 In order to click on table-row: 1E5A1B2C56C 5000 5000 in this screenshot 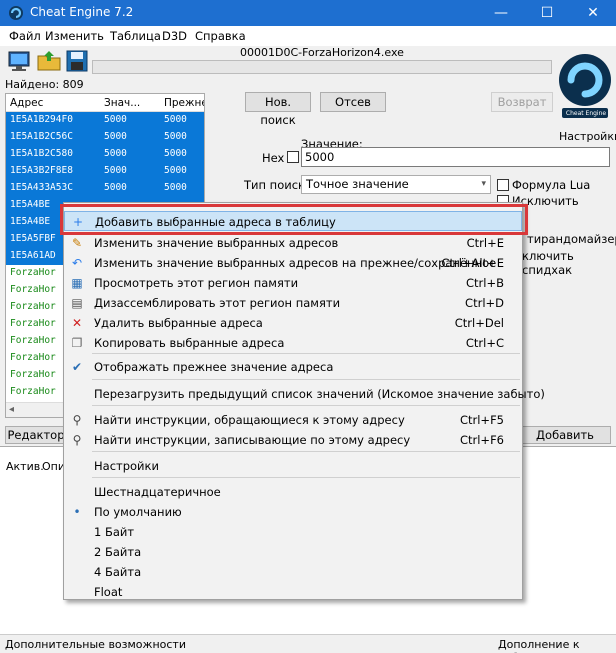, I will do `click(105, 137)`.